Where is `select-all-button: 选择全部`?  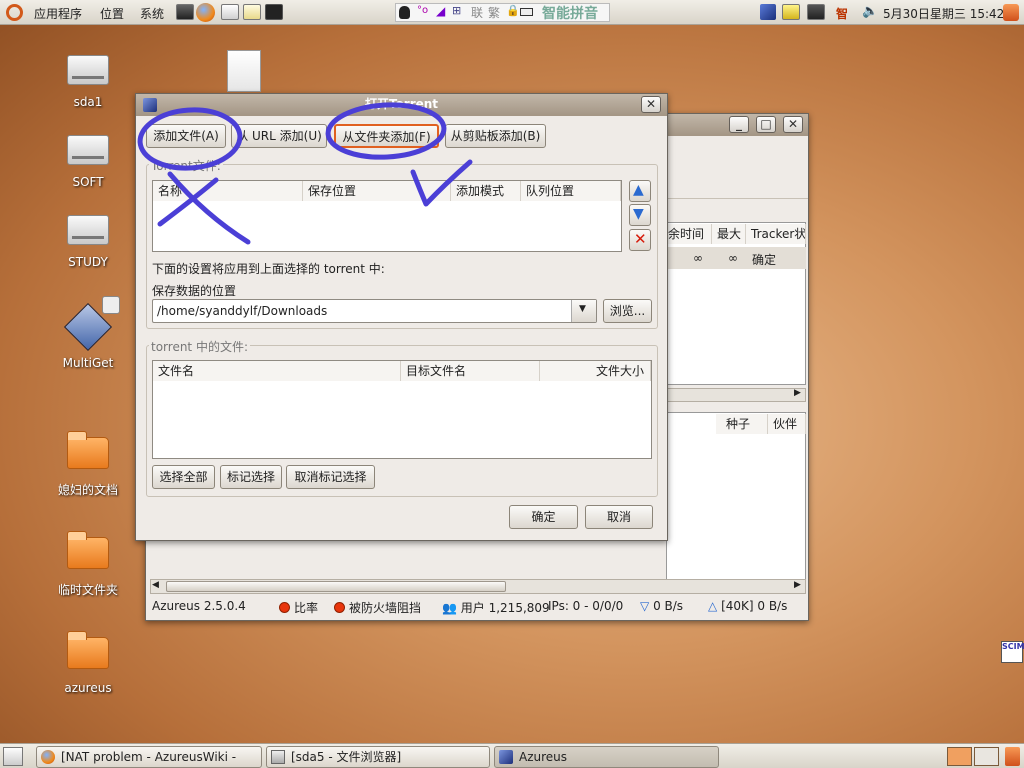
select-all-button: 选择全部 is located at coordinates (183, 477).